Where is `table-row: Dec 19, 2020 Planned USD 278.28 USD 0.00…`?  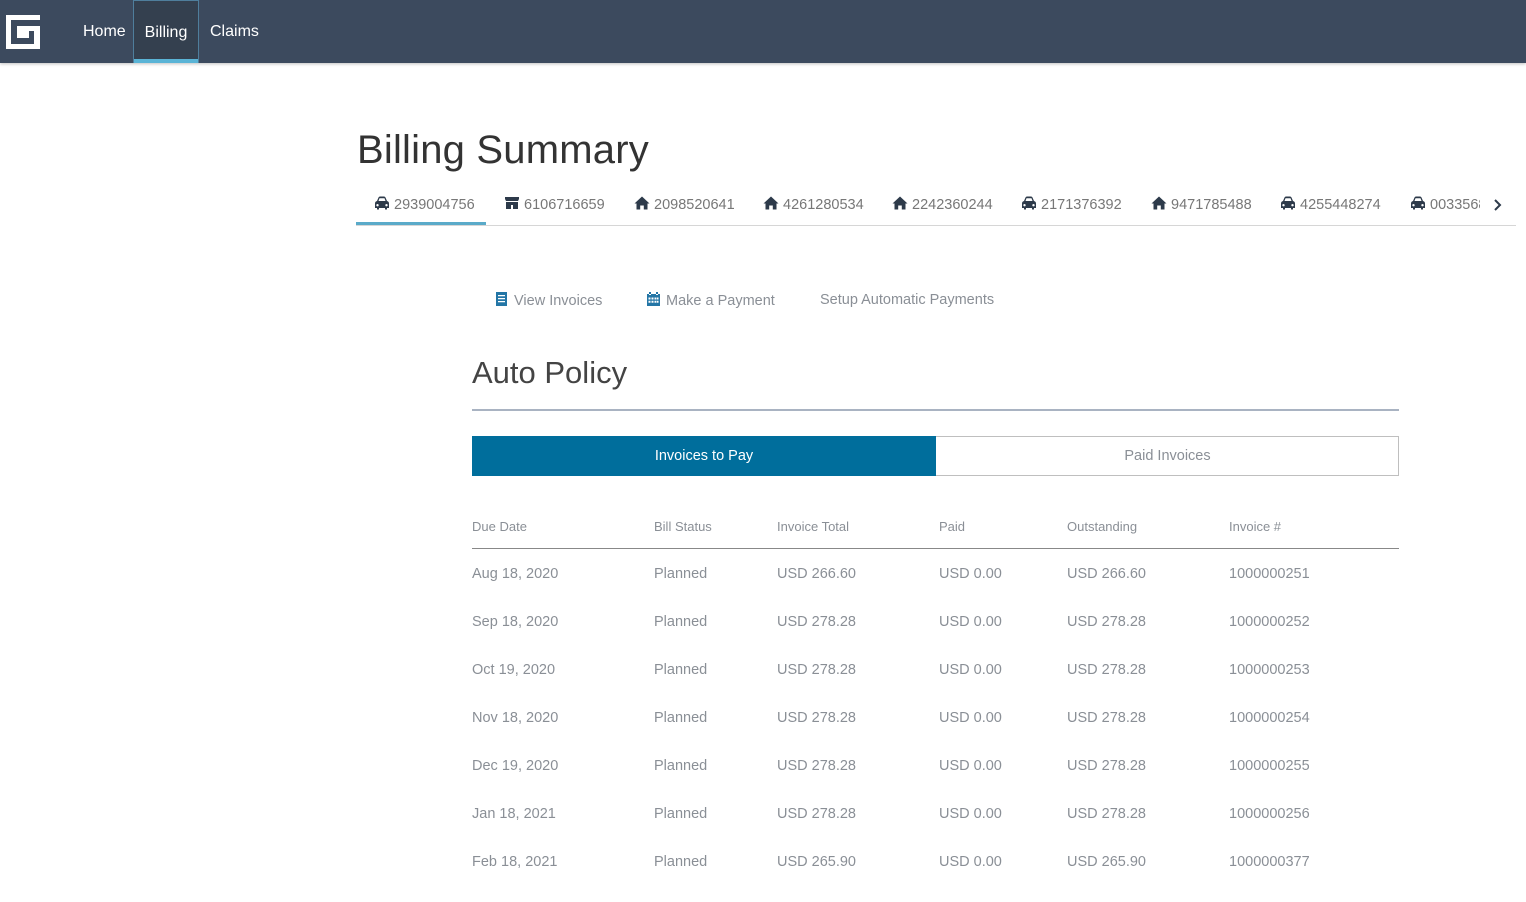 table-row: Dec 19, 2020 Planned USD 278.28 USD 0.00… is located at coordinates (763, 782).